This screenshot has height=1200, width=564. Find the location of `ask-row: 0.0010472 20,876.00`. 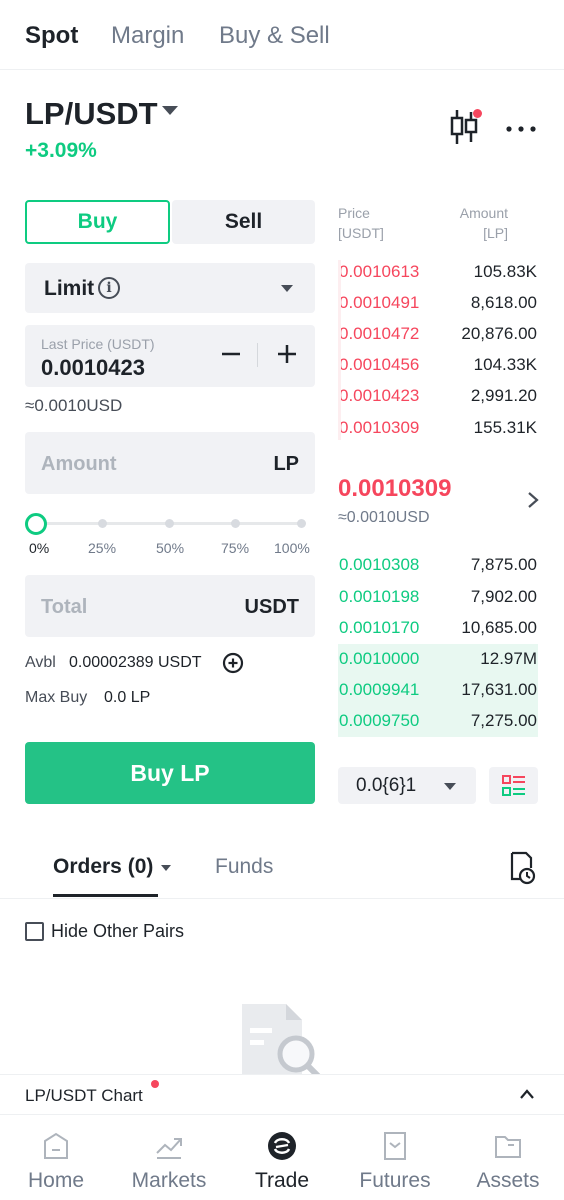

ask-row: 0.0010472 20,876.00 is located at coordinates (438, 334).